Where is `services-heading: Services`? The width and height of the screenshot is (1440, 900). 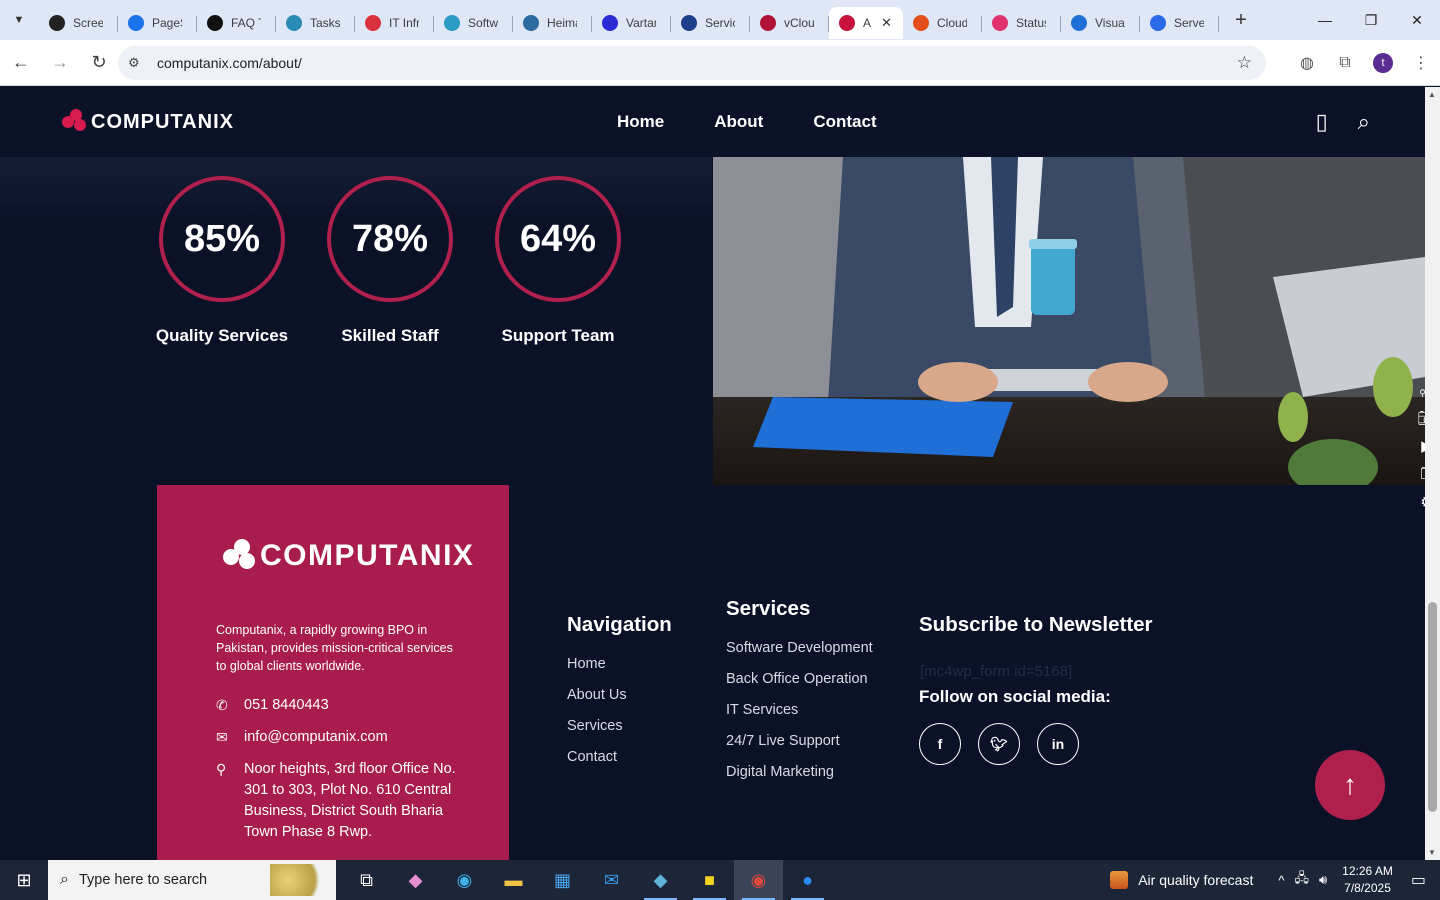 services-heading: Services is located at coordinates (768, 608).